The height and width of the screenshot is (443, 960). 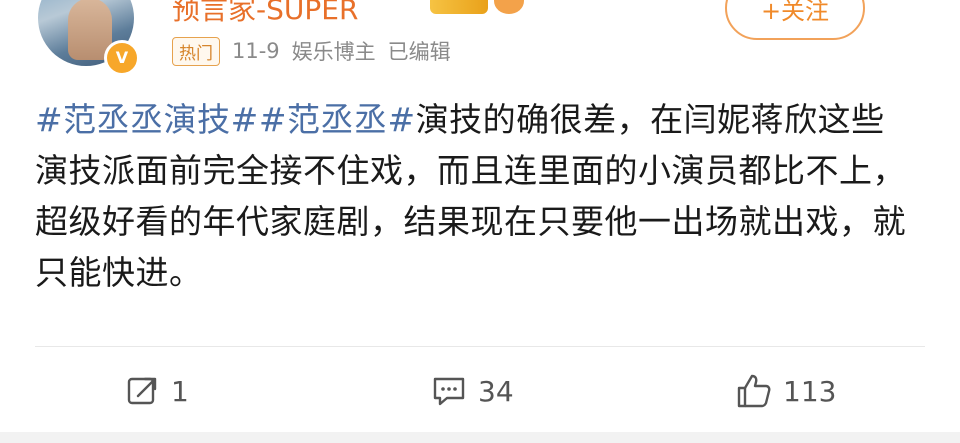 I want to click on like-button: 113, so click(x=785, y=391).